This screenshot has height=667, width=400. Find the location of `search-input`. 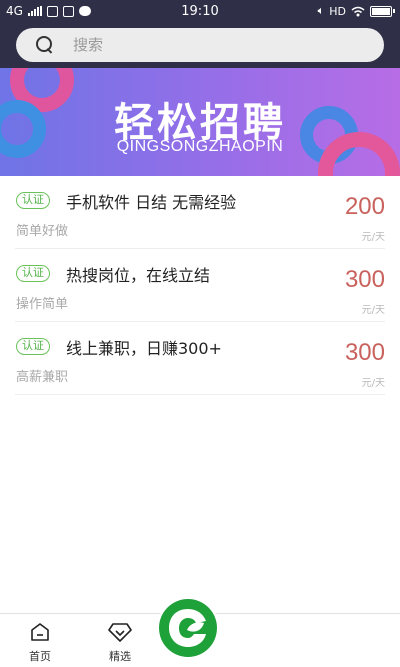

search-input is located at coordinates (213, 45).